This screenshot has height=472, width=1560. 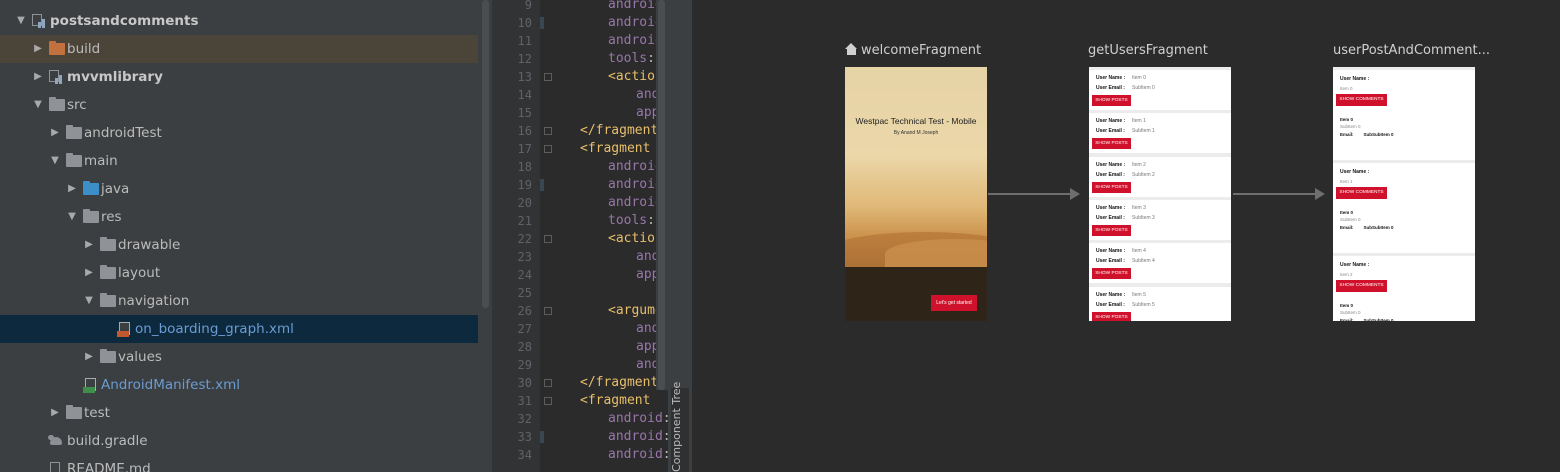 I want to click on tree-item-readme: README.md, so click(x=239, y=463).